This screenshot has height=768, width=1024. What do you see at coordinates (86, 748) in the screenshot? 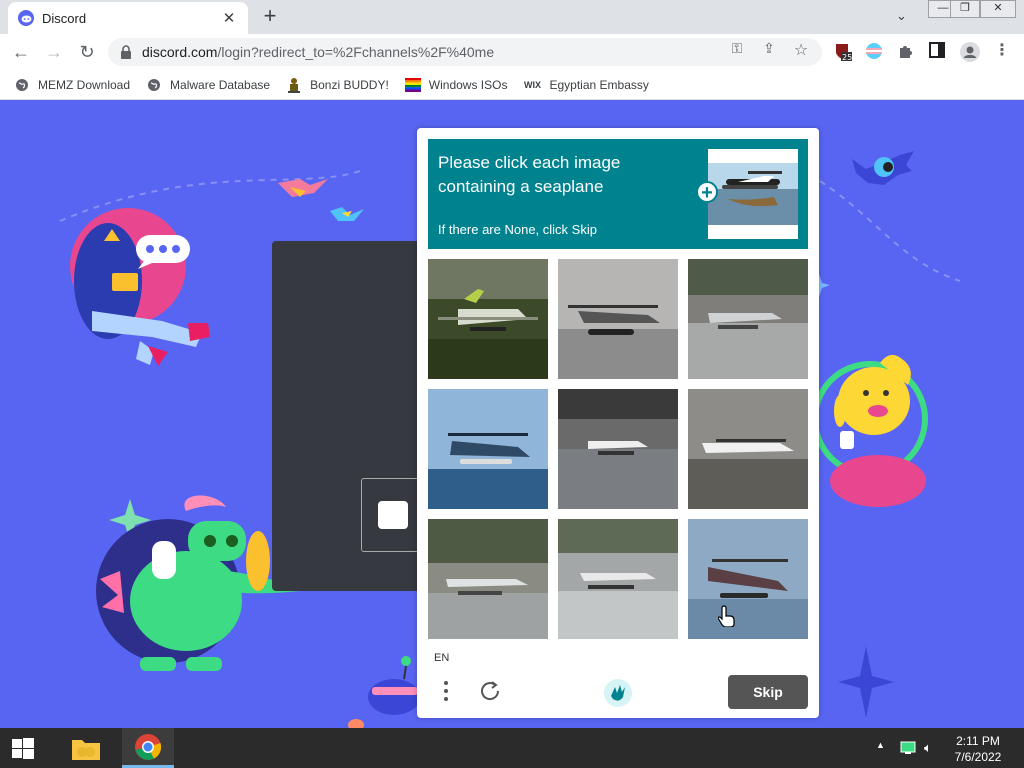
I see `file-explorer-icon` at bounding box center [86, 748].